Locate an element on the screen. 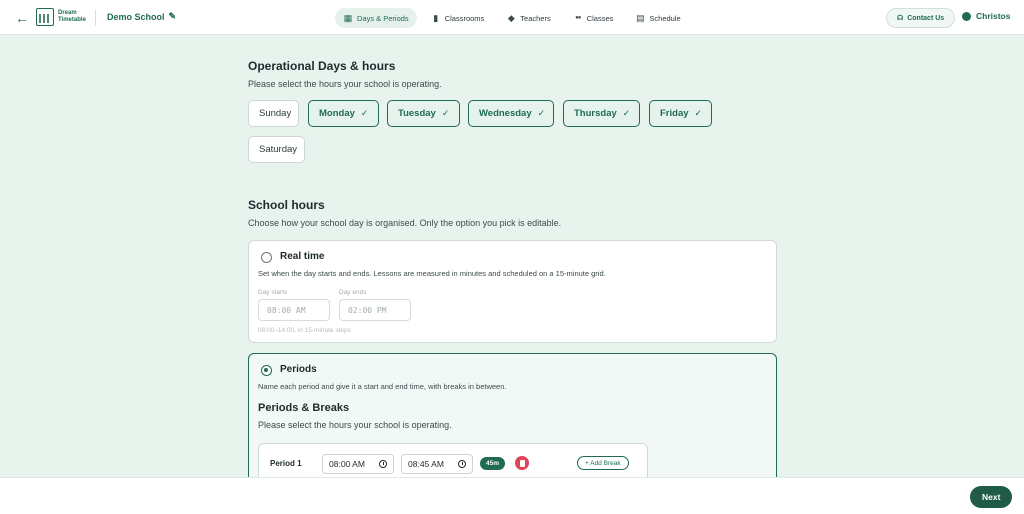  nav-label: Classes is located at coordinates (600, 18).